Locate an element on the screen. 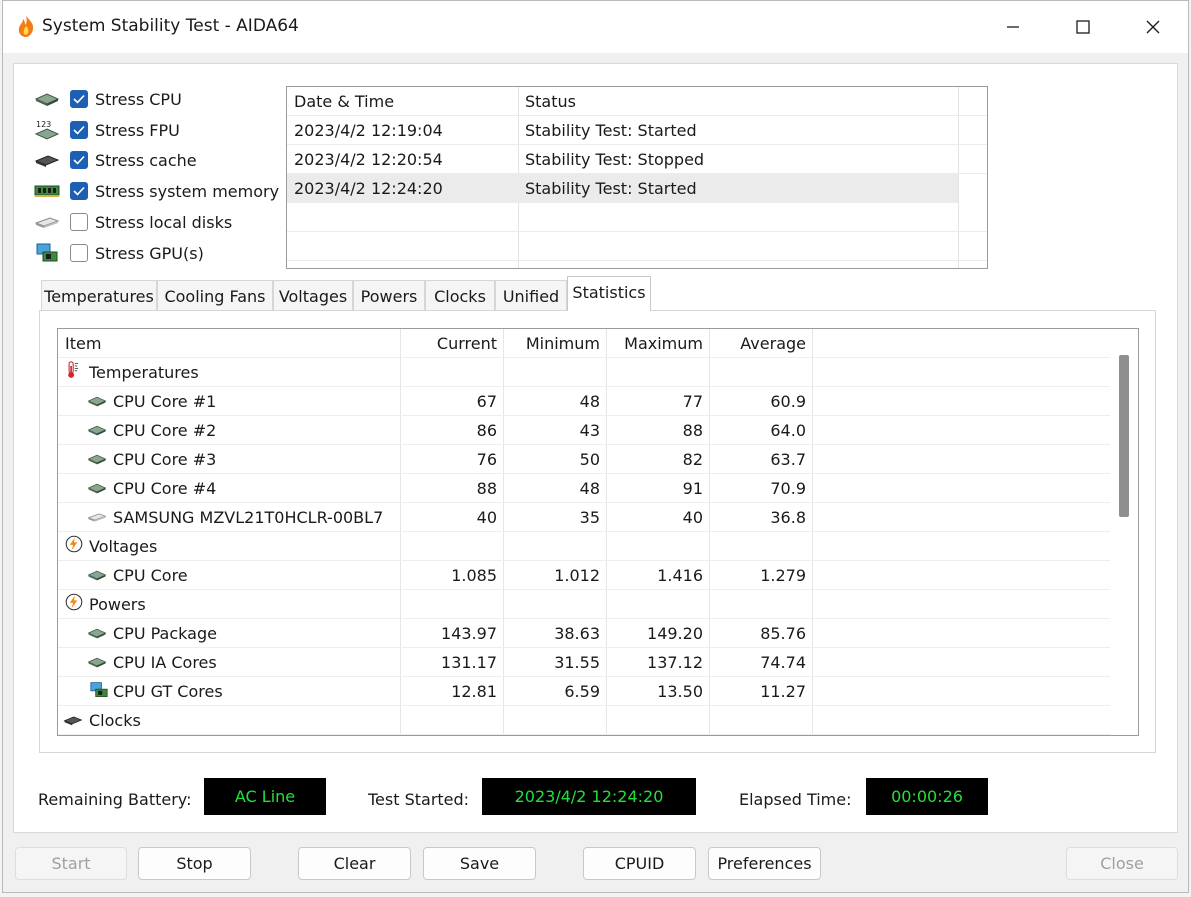 The image size is (1191, 897). stats-current: 76 is located at coordinates (486, 459).